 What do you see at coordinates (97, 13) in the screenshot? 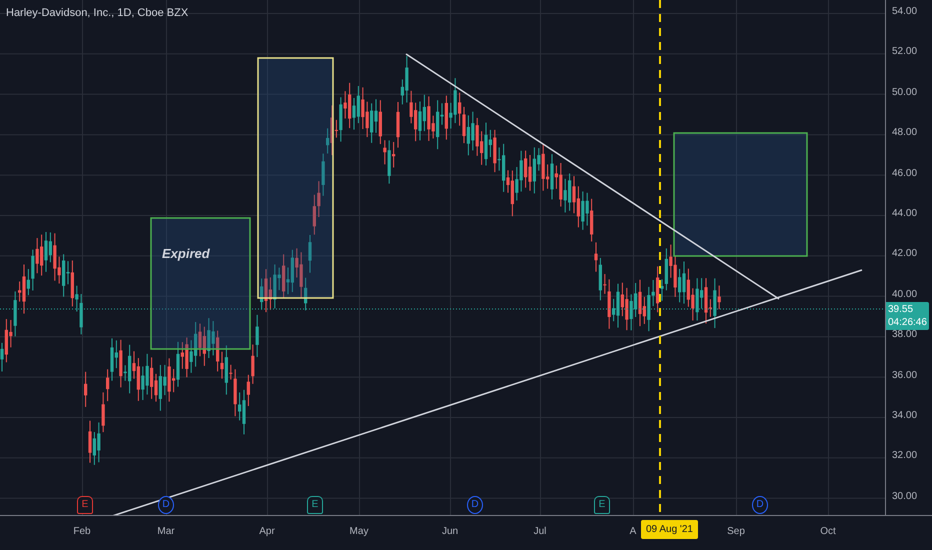
I see `chart-title: Harley-Davidson, Inc., 1D, Cboe BZX` at bounding box center [97, 13].